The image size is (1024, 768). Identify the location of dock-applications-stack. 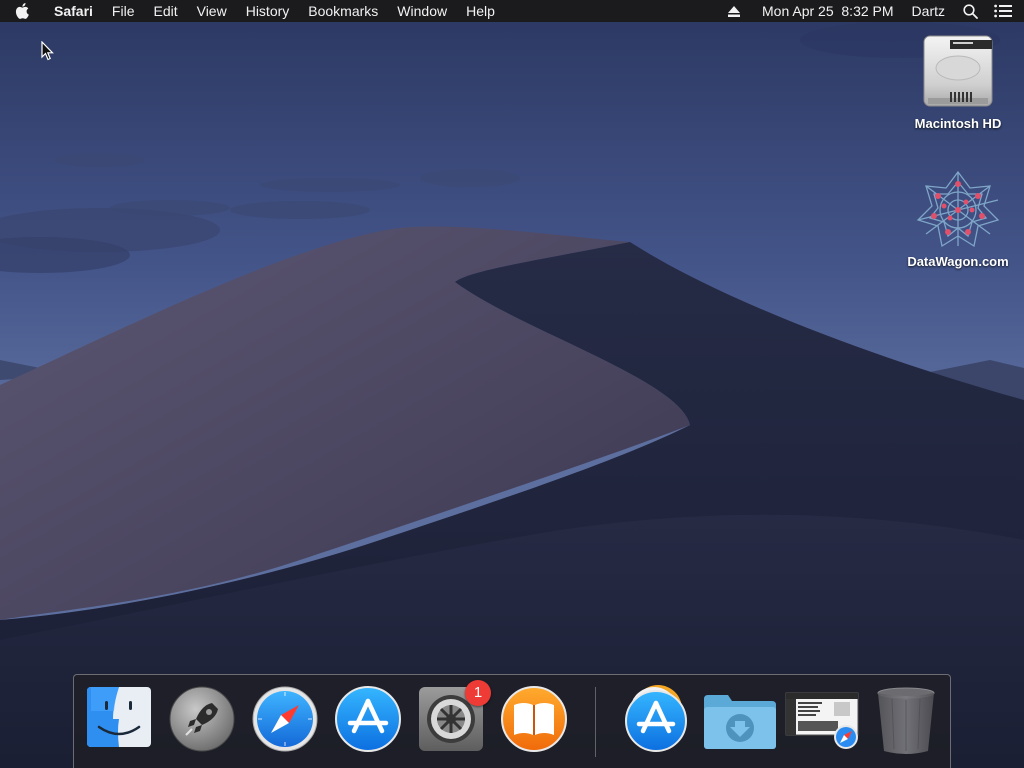
(656, 720).